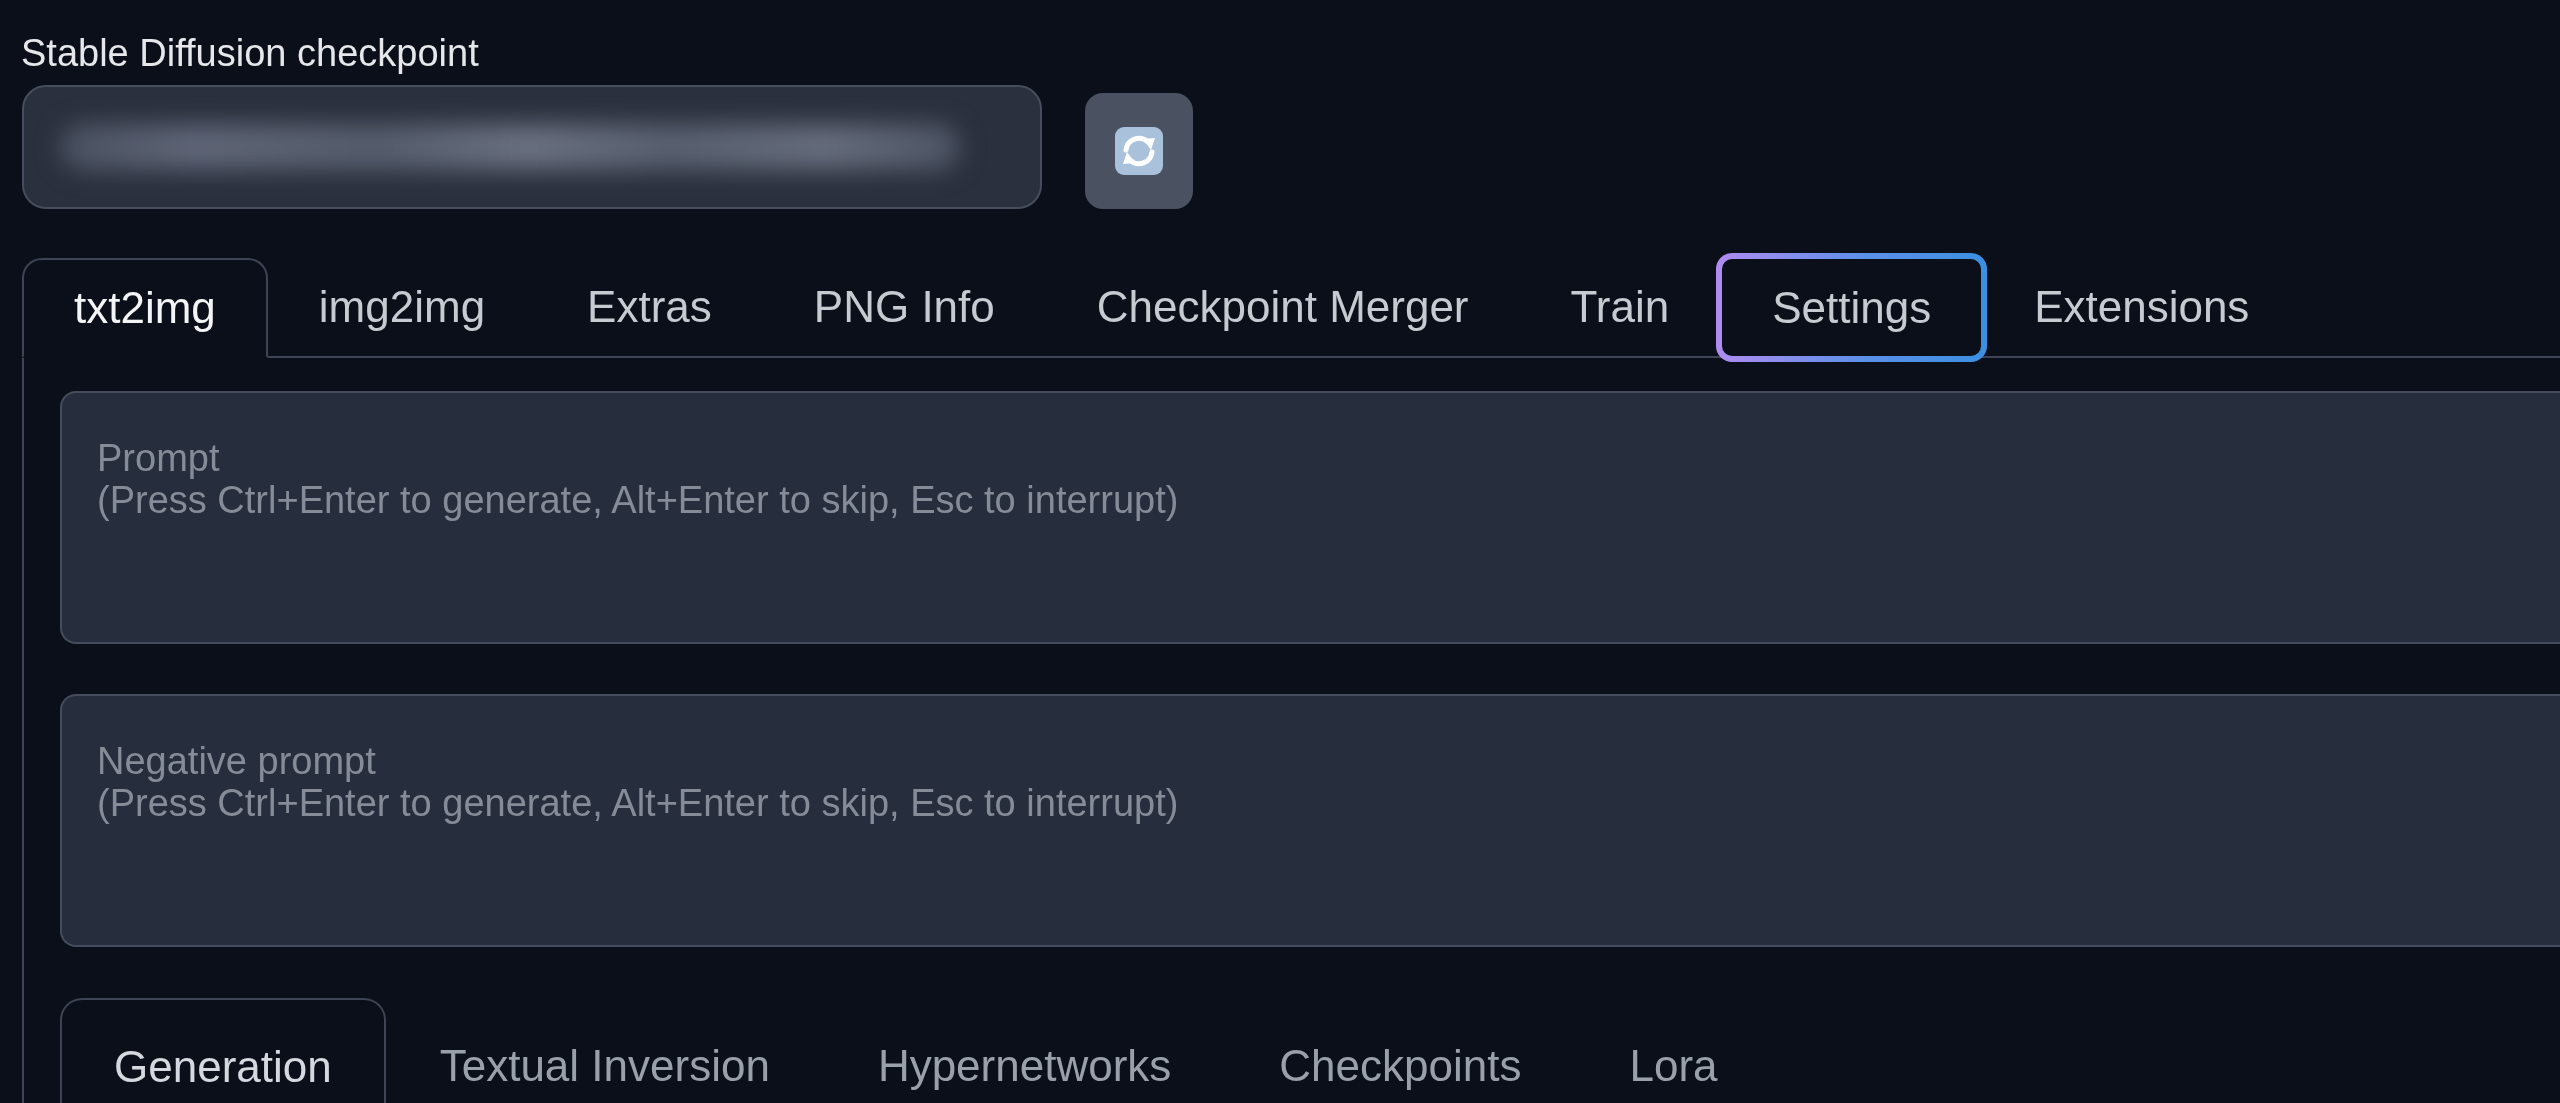 Image resolution: width=2560 pixels, height=1103 pixels. What do you see at coordinates (1024, 1050) in the screenshot?
I see `tab: Hypernetworks` at bounding box center [1024, 1050].